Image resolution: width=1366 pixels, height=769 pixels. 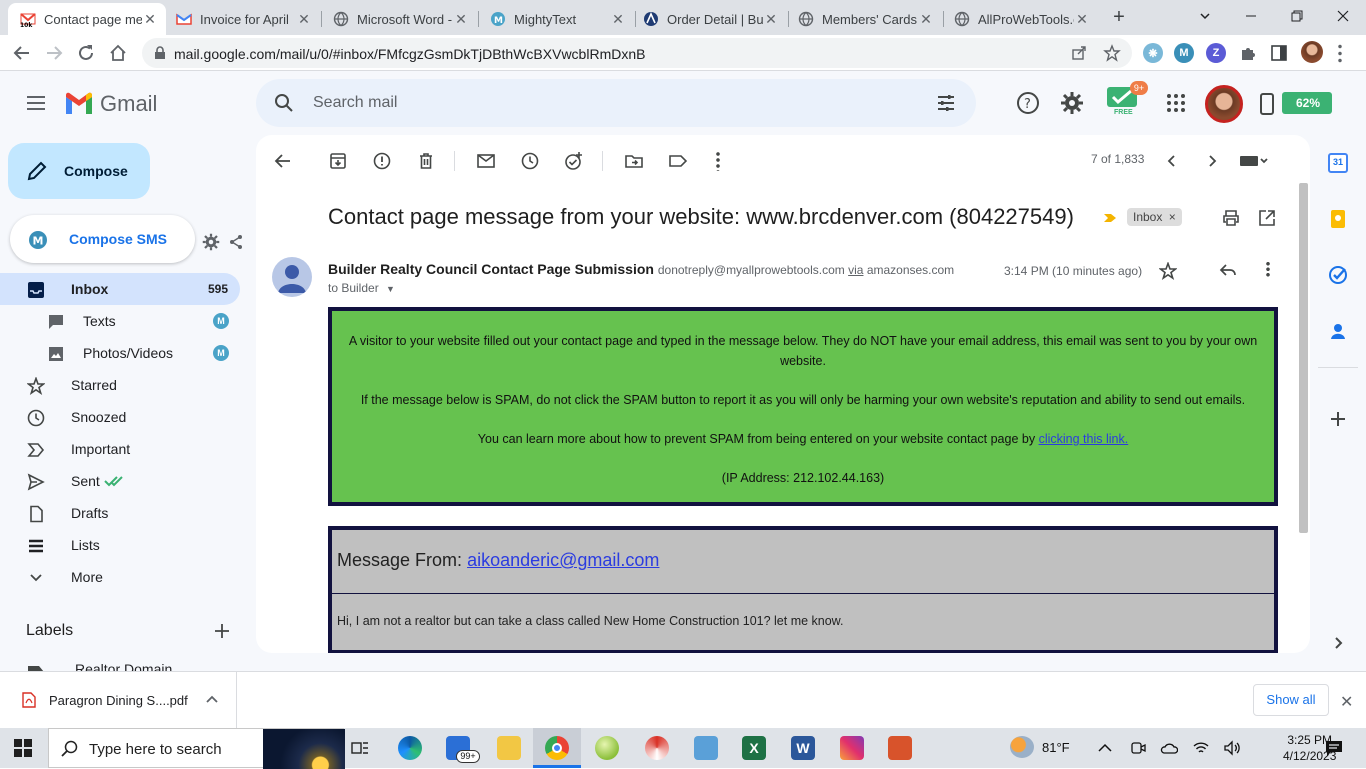 I want to click on gmail-logo: Gmail, so click(x=110, y=104).